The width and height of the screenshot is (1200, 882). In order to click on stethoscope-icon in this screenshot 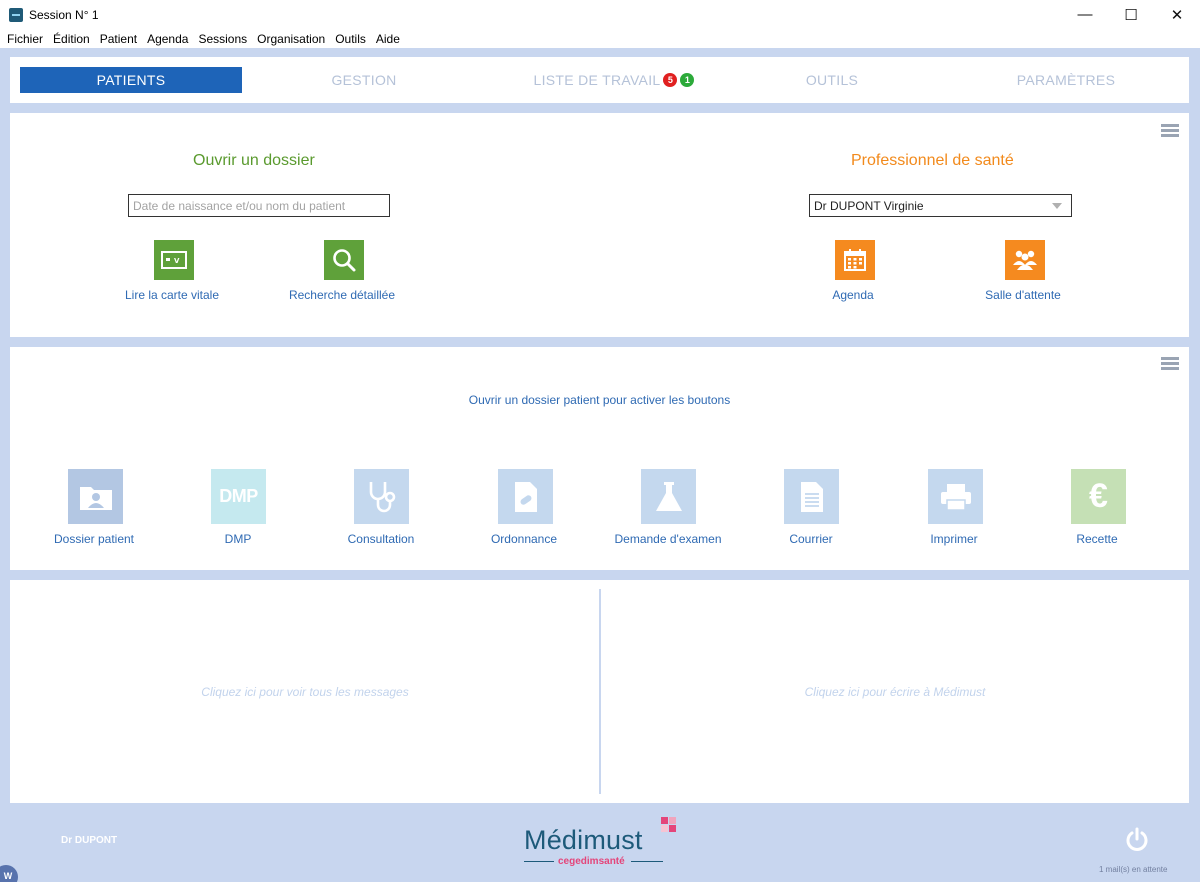, I will do `click(382, 496)`.